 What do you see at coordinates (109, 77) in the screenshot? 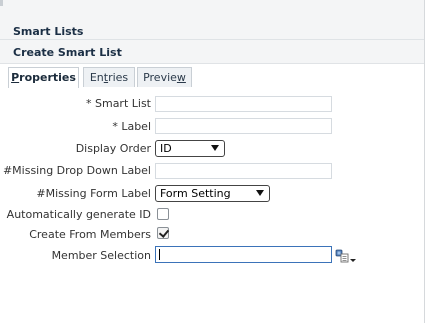
I see `tab-entries: Entries` at bounding box center [109, 77].